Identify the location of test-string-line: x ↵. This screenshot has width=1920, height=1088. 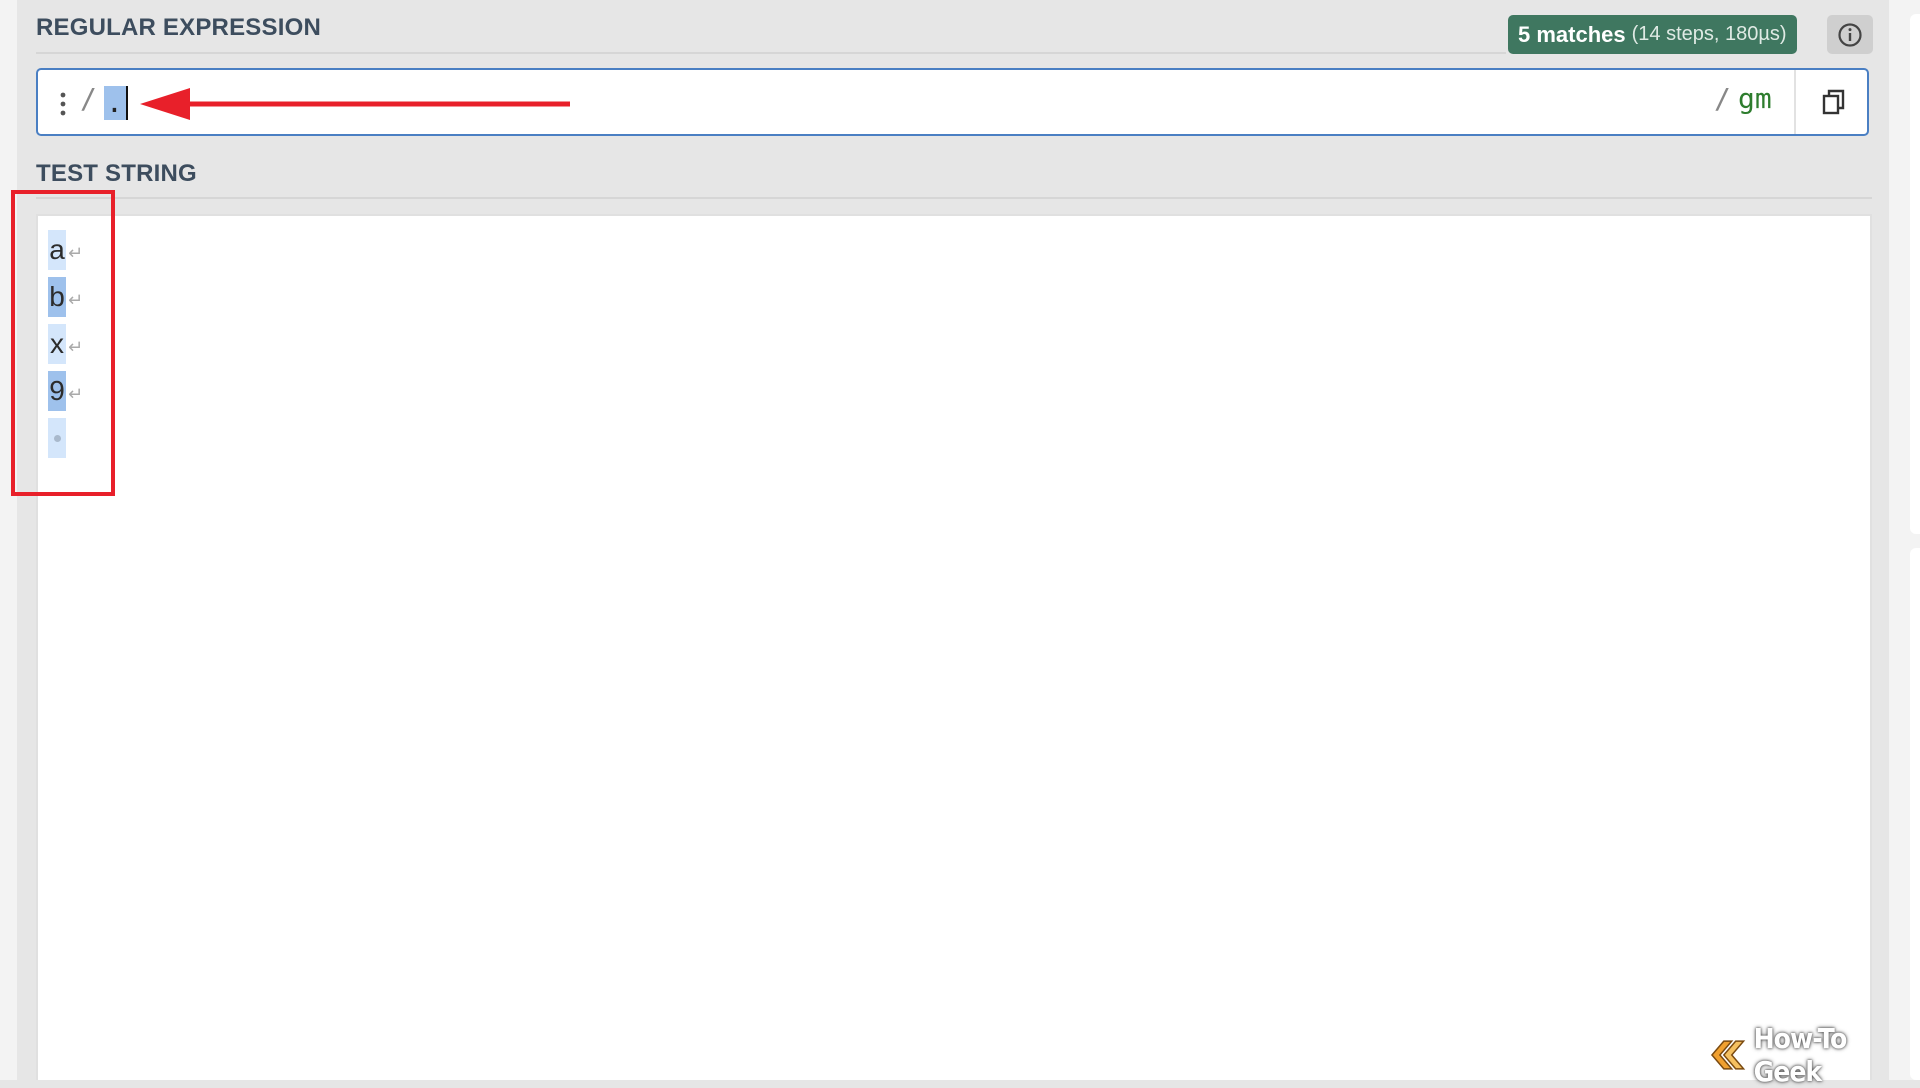
(65, 344).